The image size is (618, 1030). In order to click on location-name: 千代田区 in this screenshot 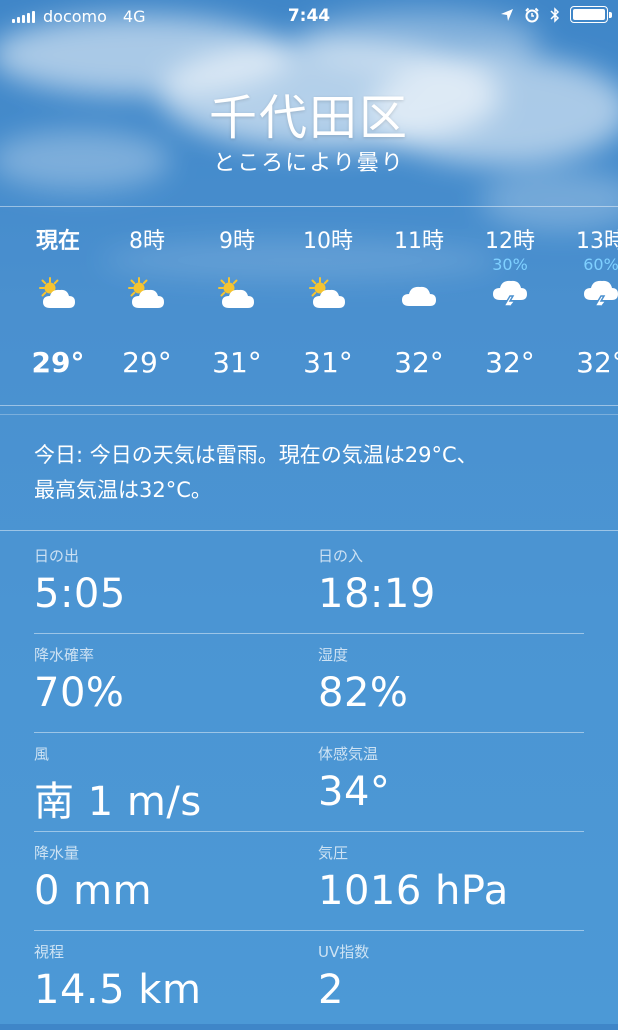, I will do `click(308, 118)`.